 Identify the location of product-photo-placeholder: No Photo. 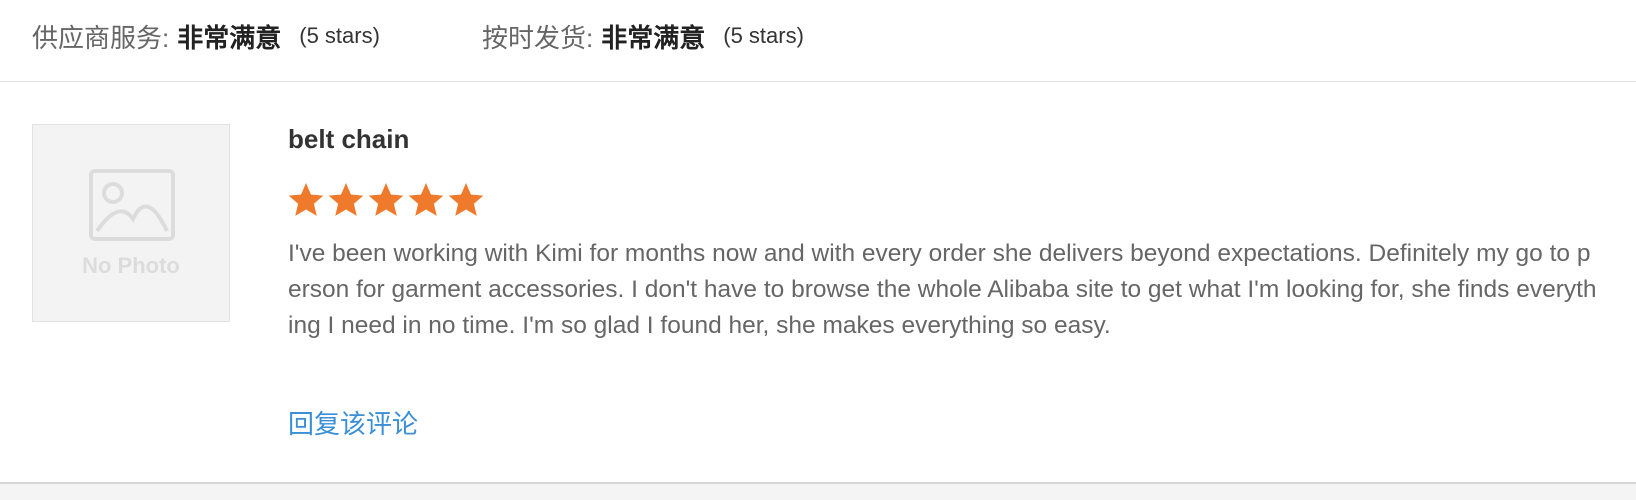
(131, 223).